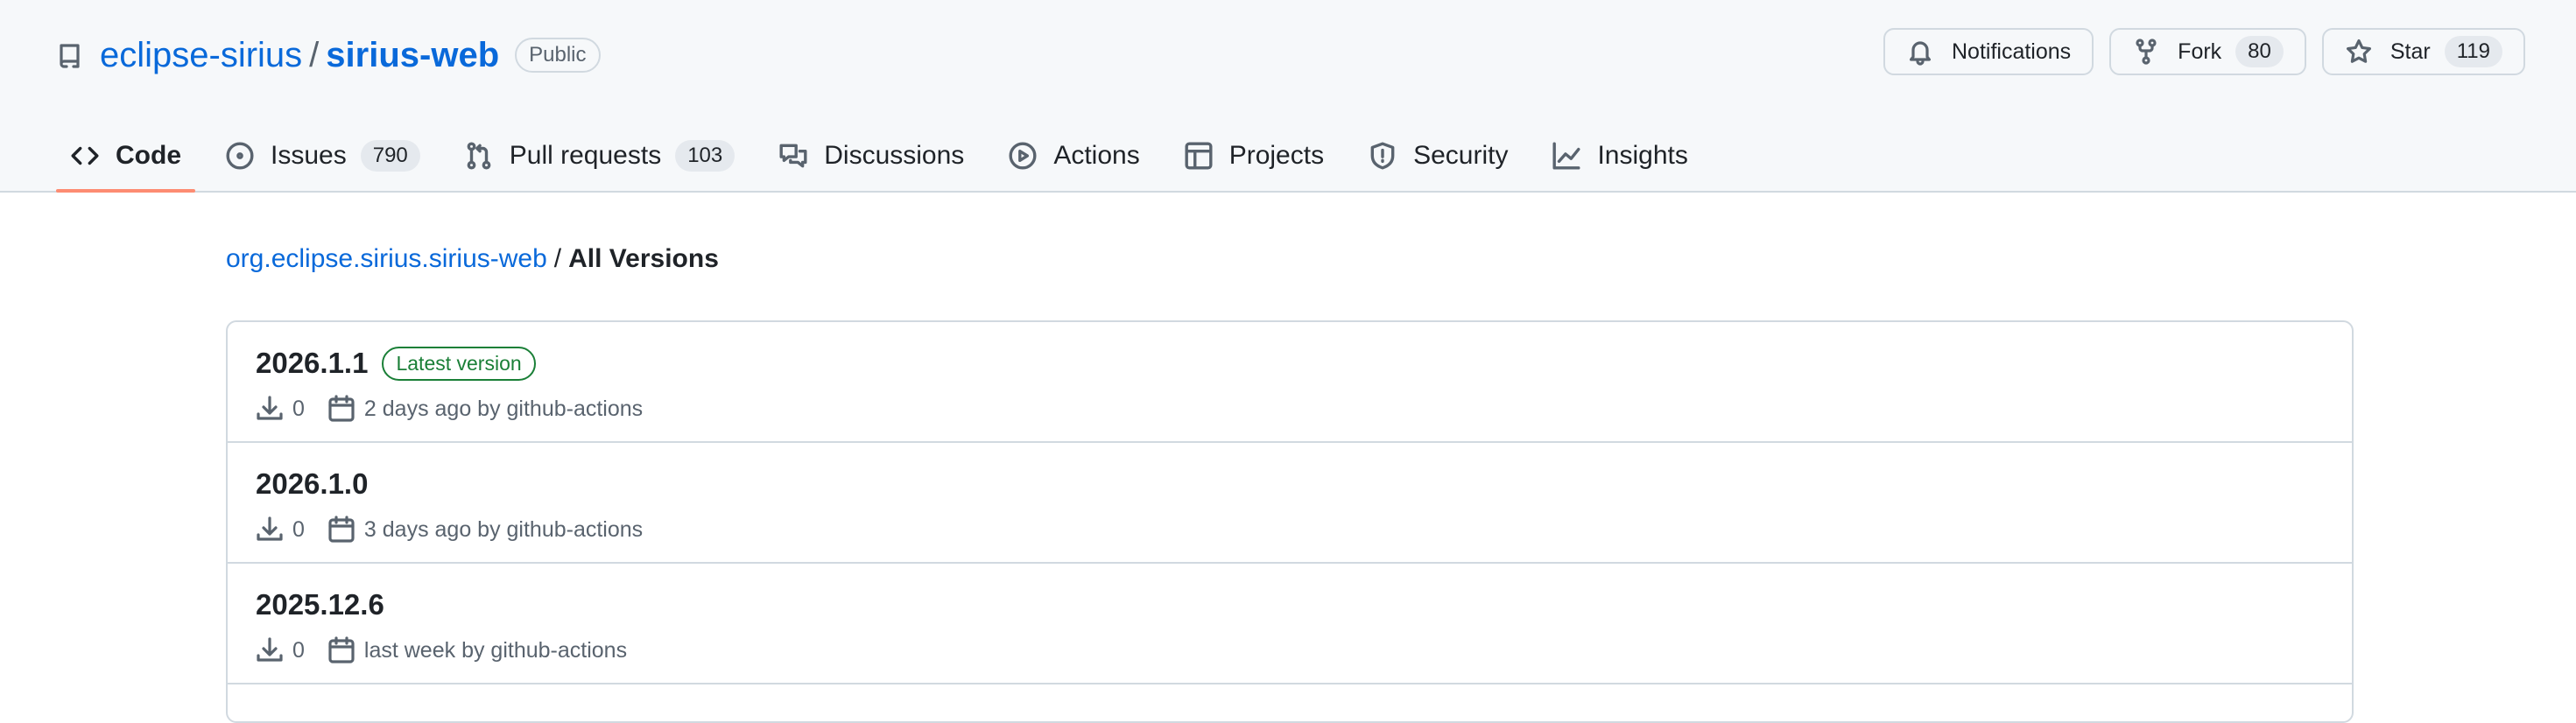 This screenshot has height=723, width=2576. Describe the element at coordinates (2259, 51) in the screenshot. I see `fork-counter: 80` at that location.